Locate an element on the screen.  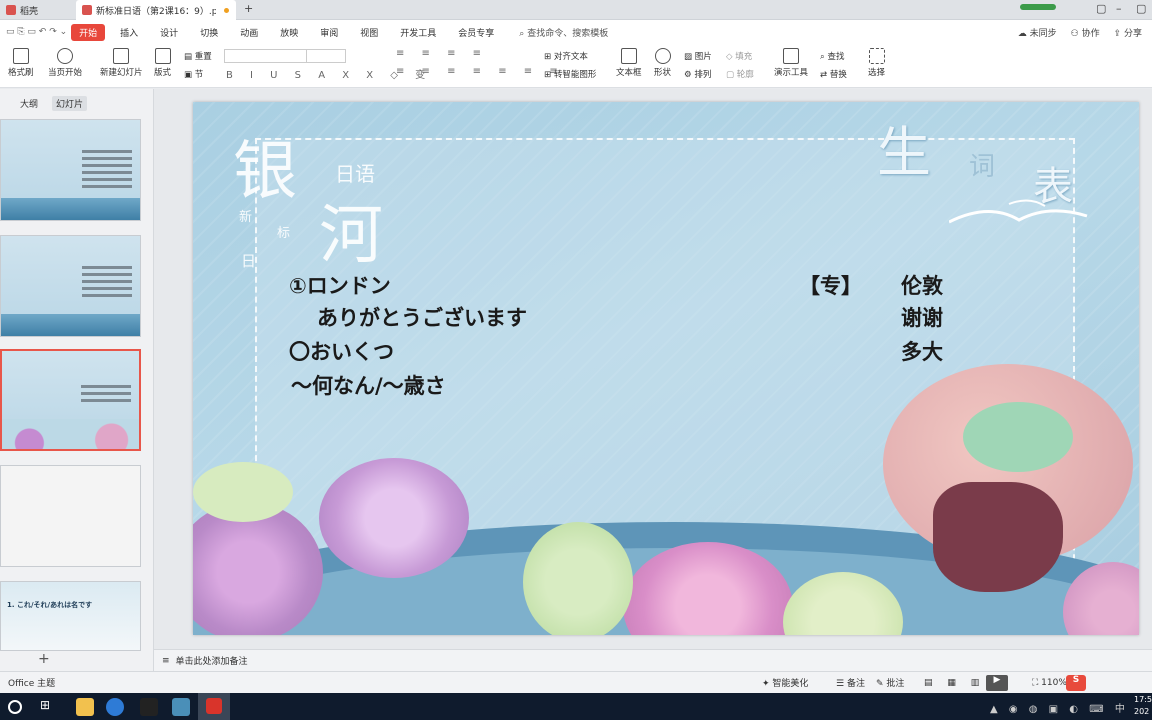
app-k-icon is located at coordinates (115, 707).